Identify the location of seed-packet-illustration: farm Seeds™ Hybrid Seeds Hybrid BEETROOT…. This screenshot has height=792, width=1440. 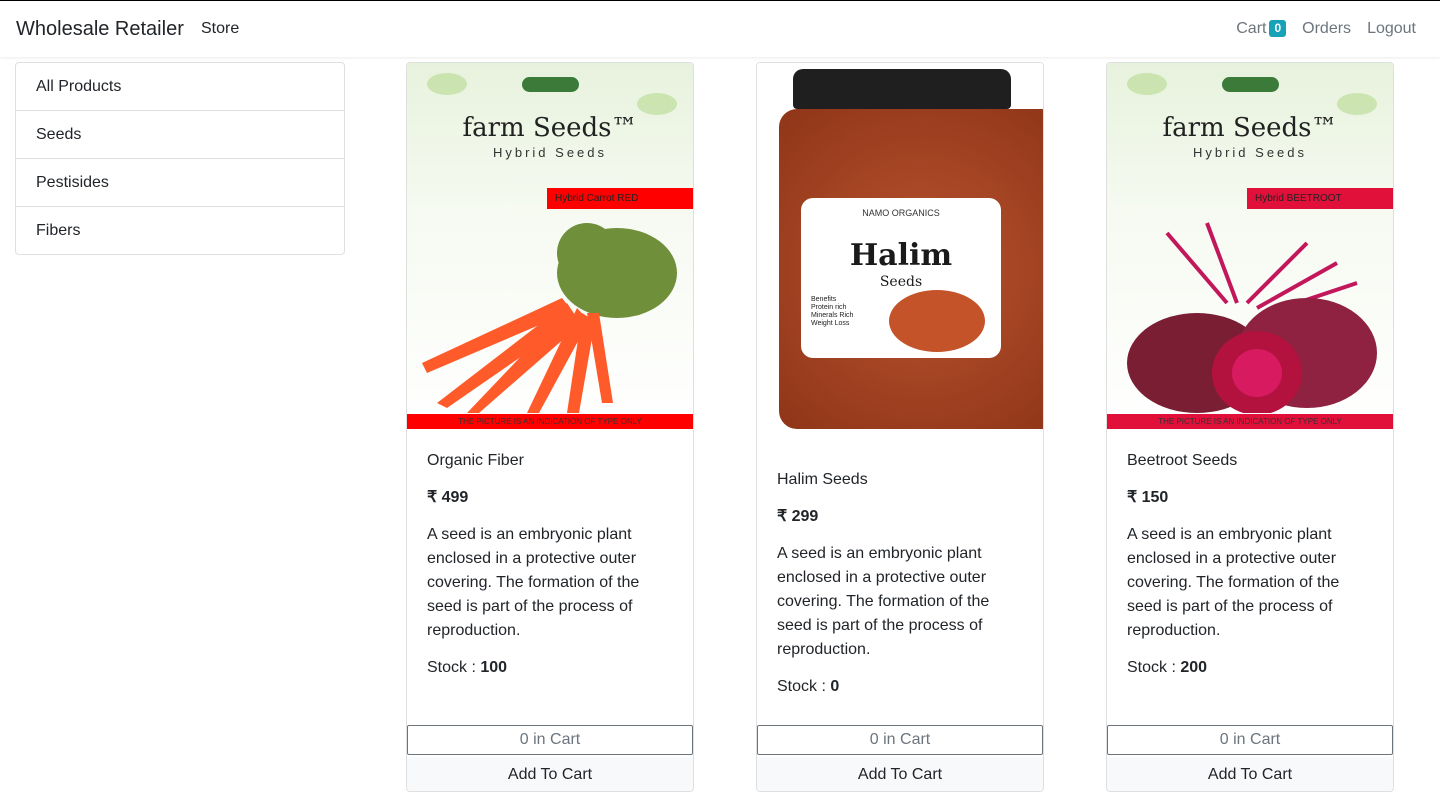
(1250, 246).